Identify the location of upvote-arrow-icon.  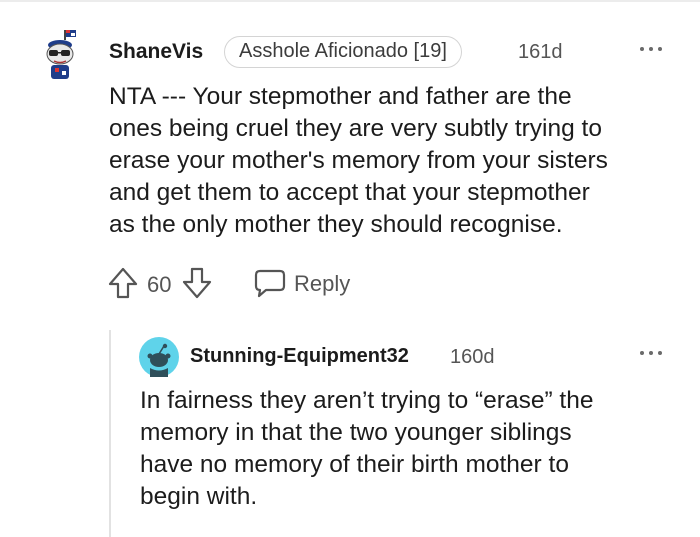
(123, 283).